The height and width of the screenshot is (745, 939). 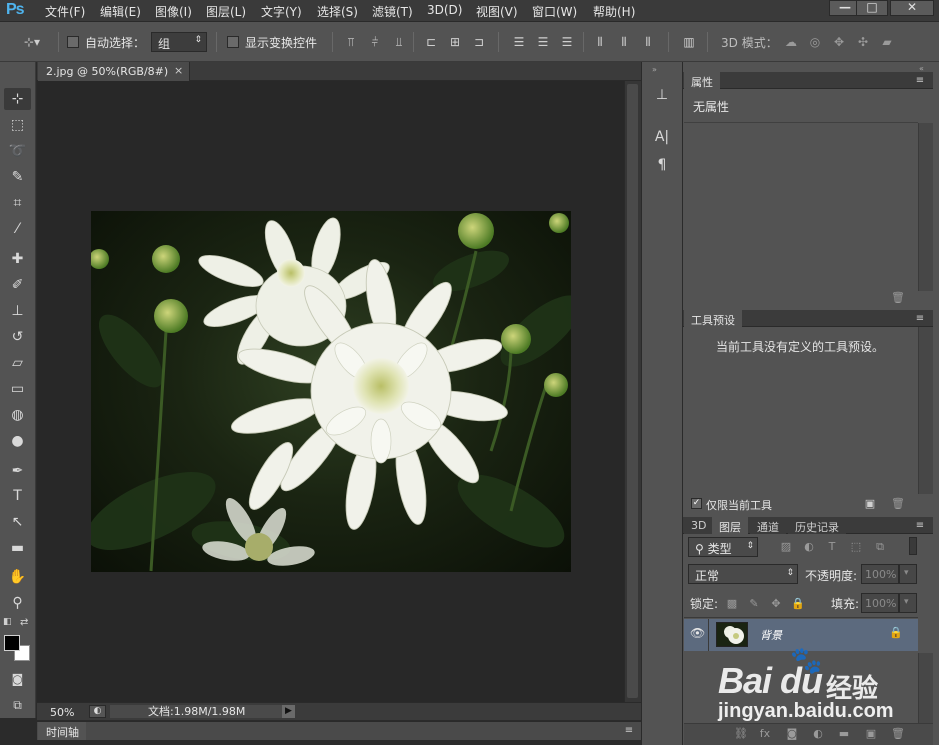 What do you see at coordinates (809, 547) in the screenshot?
I see `filter-adjustment-icon: ◐` at bounding box center [809, 547].